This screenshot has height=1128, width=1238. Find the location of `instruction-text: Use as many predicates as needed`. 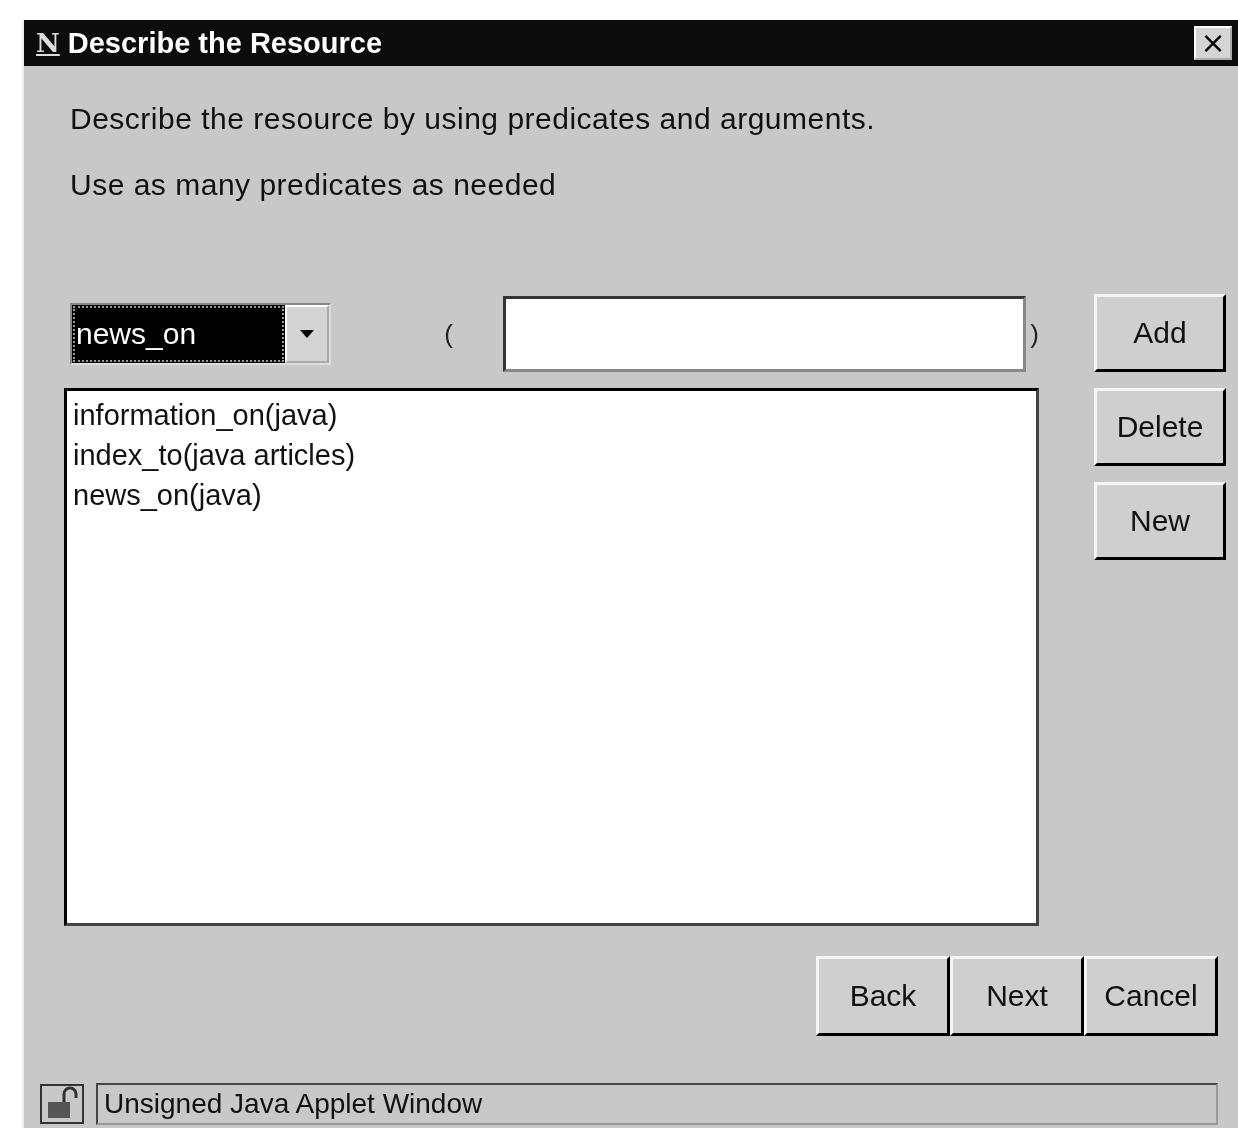

instruction-text: Use as many predicates as needed is located at coordinates (314, 185).